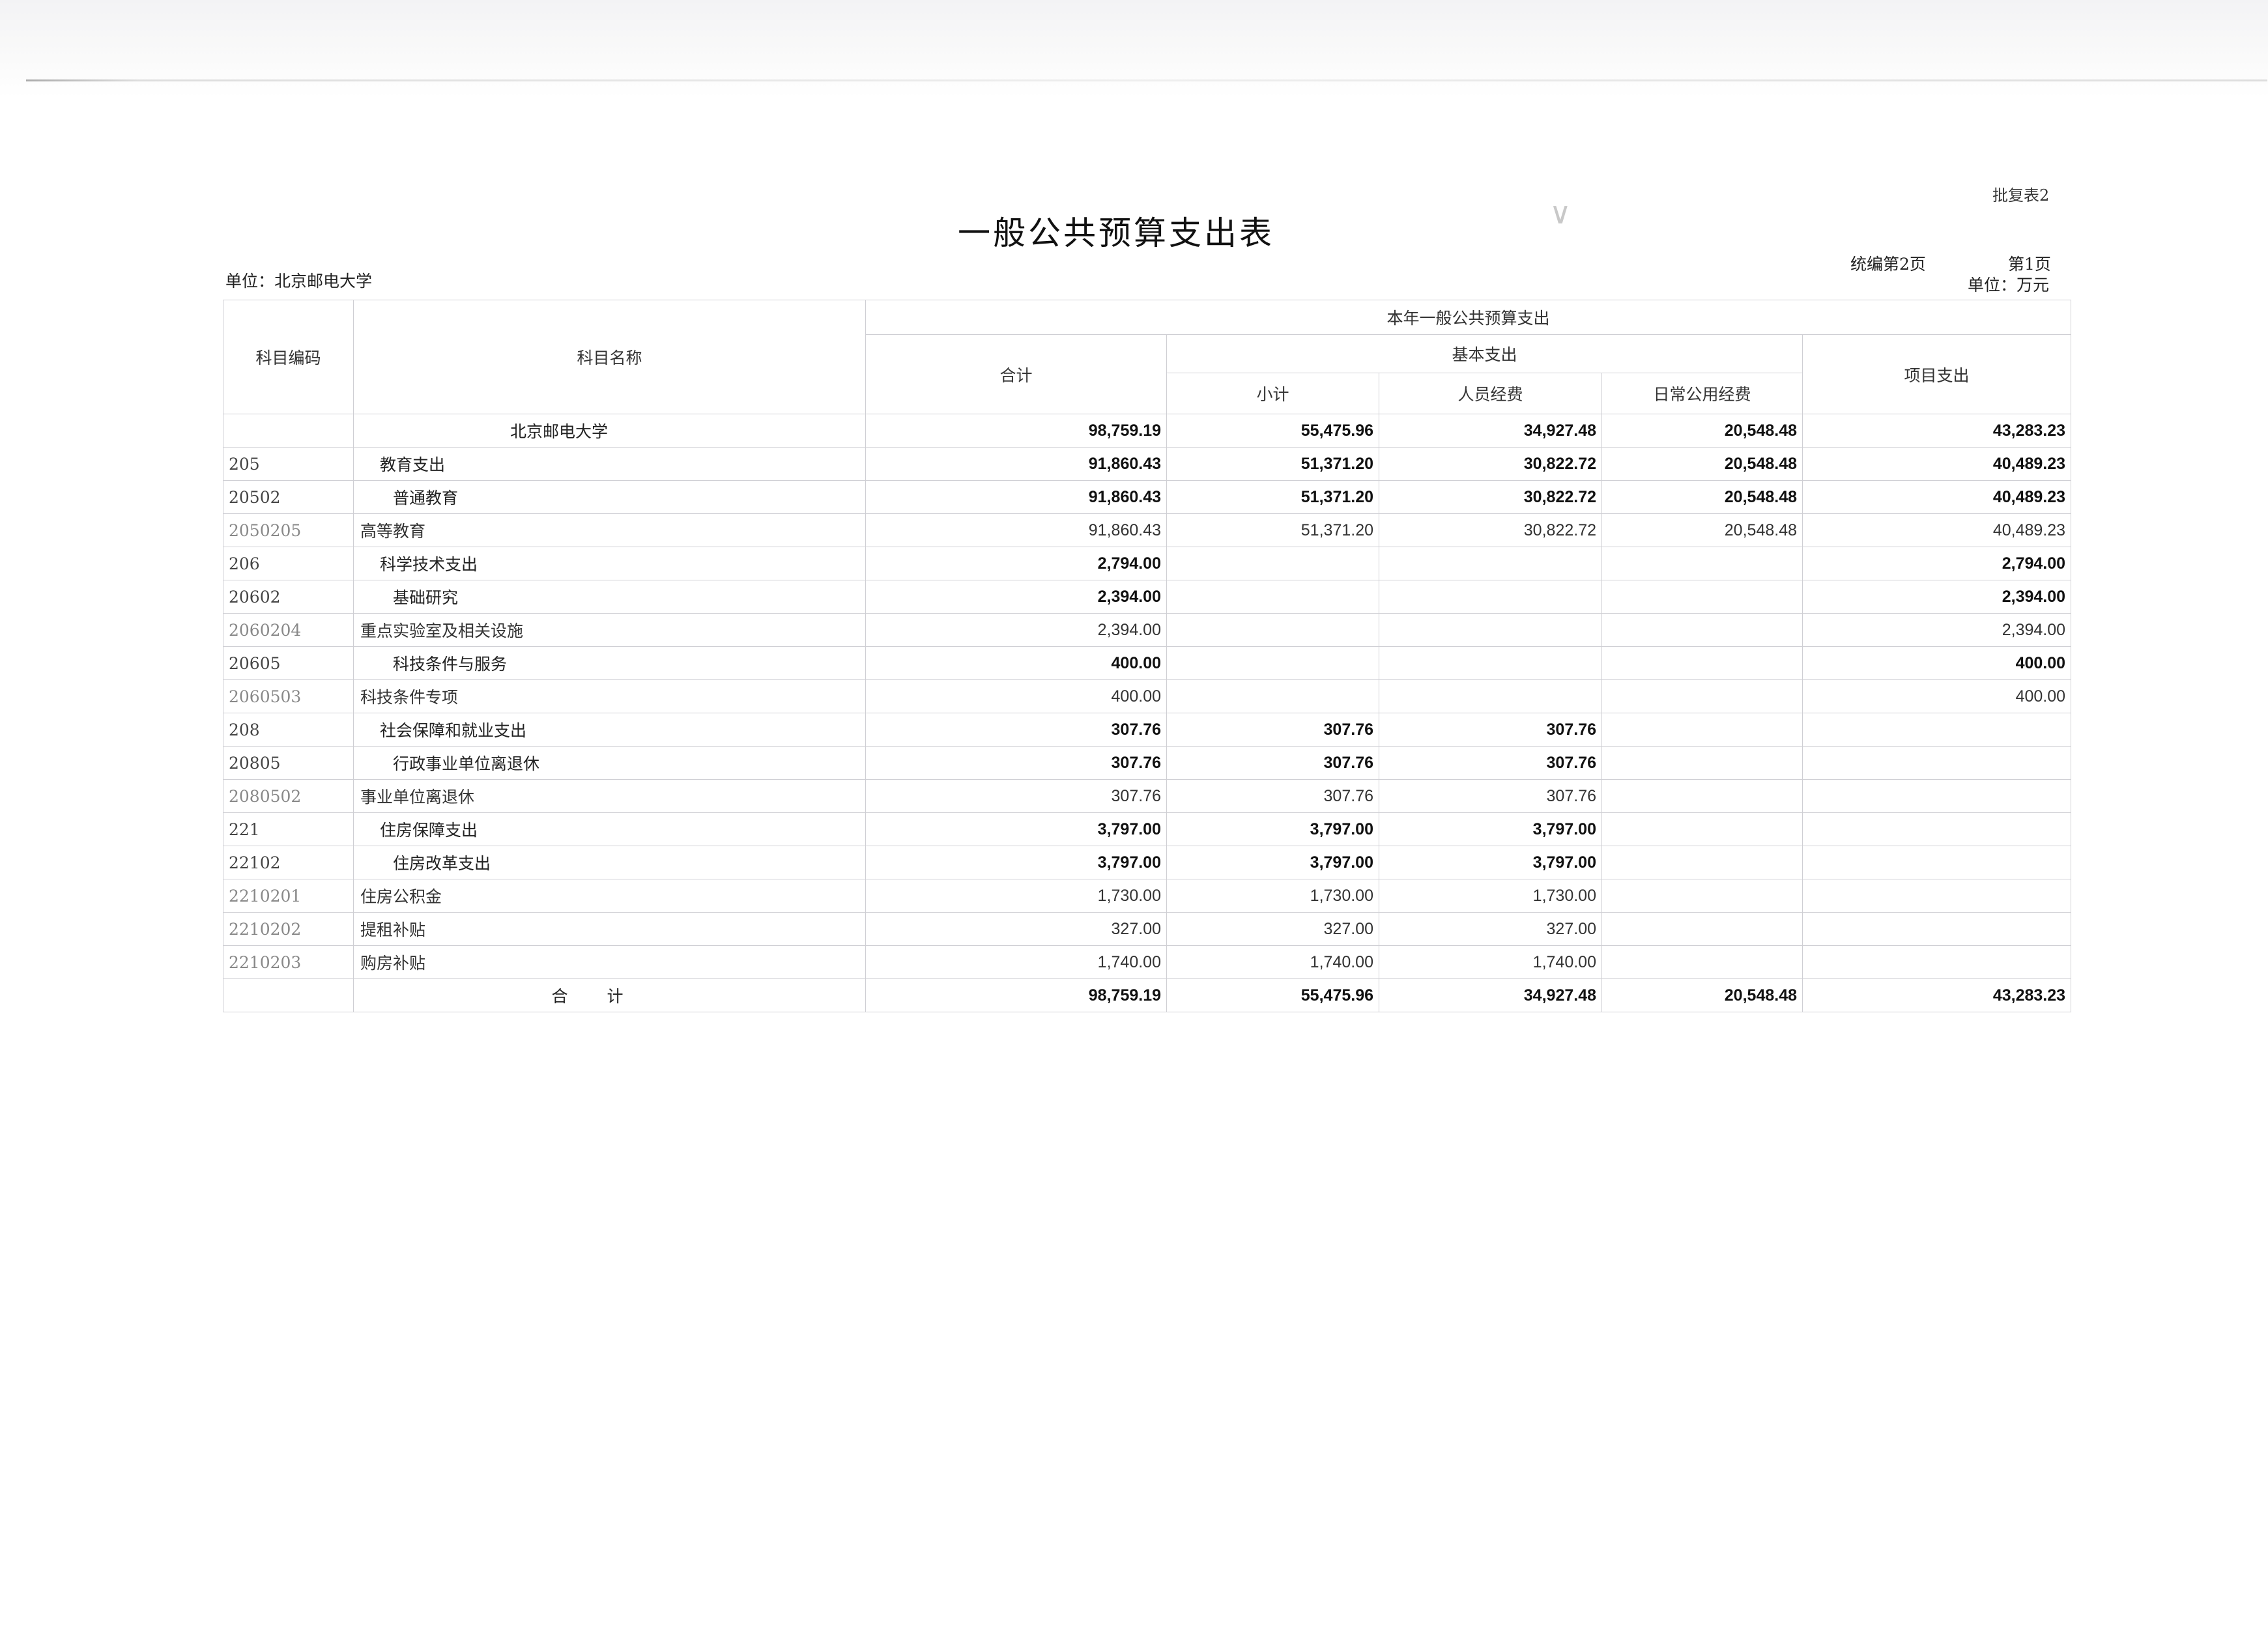  Describe the element at coordinates (1272, 962) in the screenshot. I see `cell-subtotal: 1,740.00` at that location.